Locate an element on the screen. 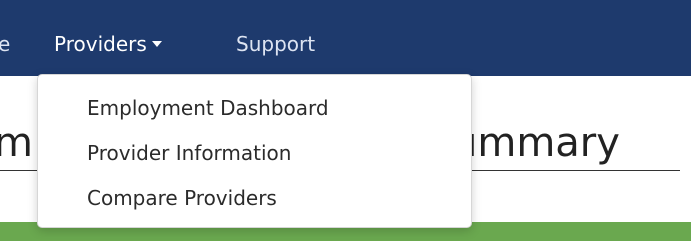 The width and height of the screenshot is (691, 241). nav-item-partial: e is located at coordinates (5, 44).